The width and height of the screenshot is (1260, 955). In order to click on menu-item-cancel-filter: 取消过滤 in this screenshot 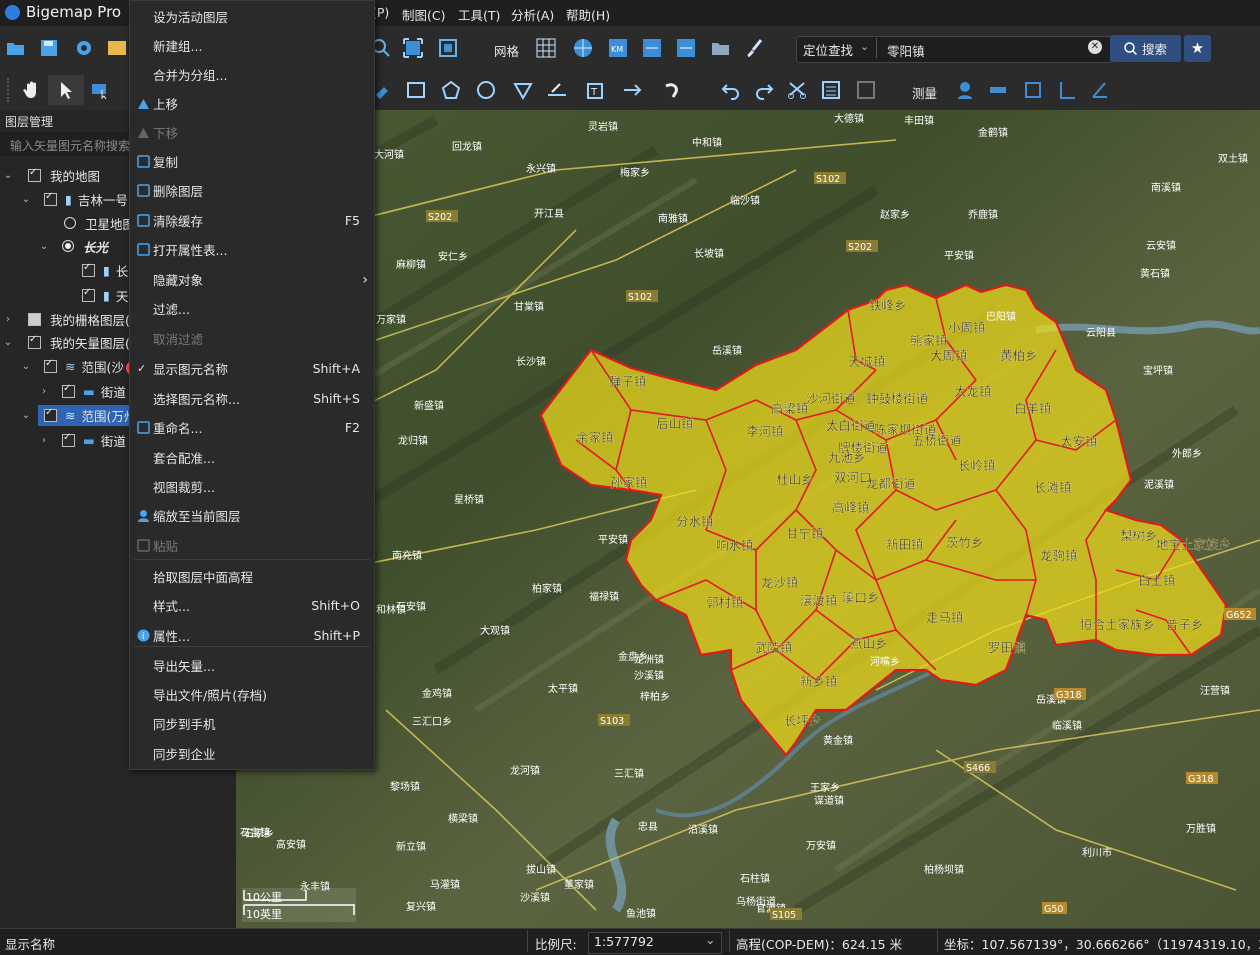, I will do `click(252, 338)`.